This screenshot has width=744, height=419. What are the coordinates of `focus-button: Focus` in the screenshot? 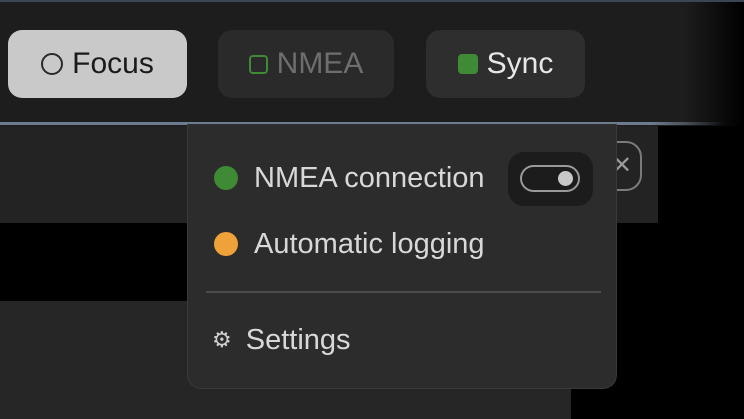 It's located at (97, 64).